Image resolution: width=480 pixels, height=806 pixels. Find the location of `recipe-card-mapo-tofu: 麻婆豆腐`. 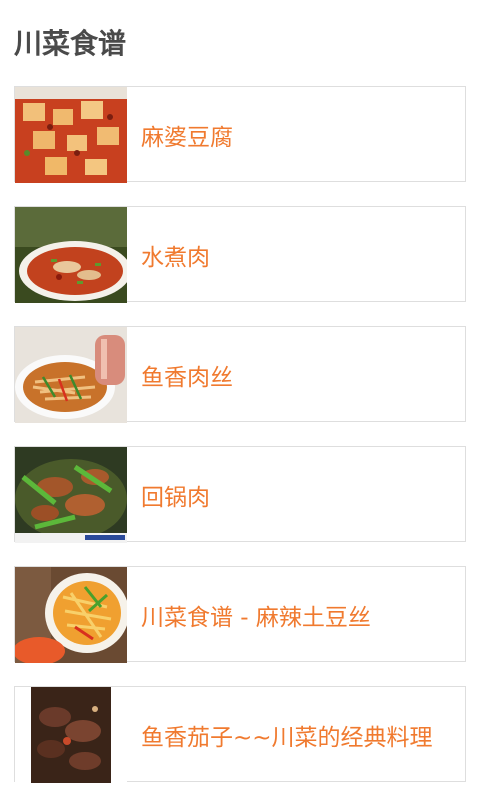

recipe-card-mapo-tofu: 麻婆豆腐 is located at coordinates (240, 134).